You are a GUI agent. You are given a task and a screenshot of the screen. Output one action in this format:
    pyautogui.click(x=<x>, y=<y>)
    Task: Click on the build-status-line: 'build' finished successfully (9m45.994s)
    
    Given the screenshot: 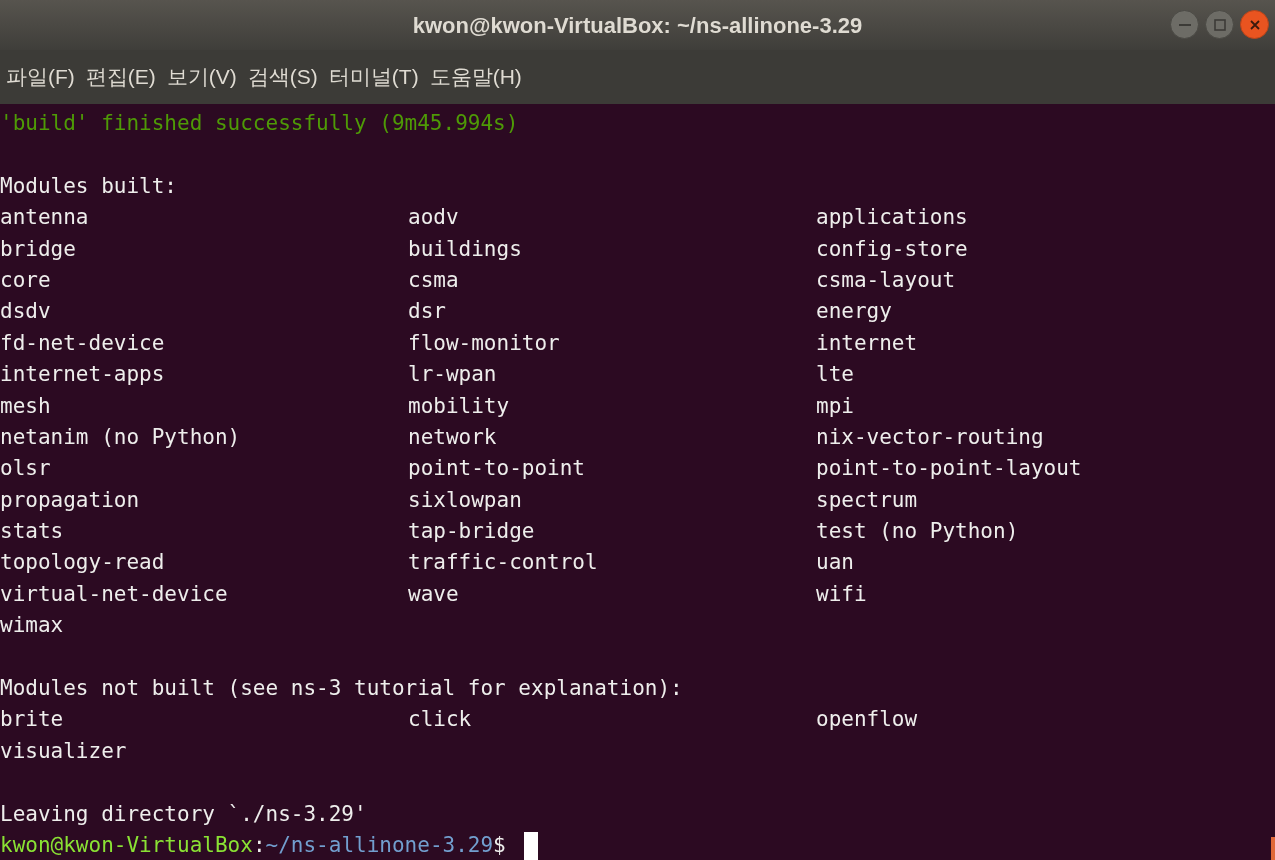 What is the action you would take?
    pyautogui.click(x=259, y=123)
    